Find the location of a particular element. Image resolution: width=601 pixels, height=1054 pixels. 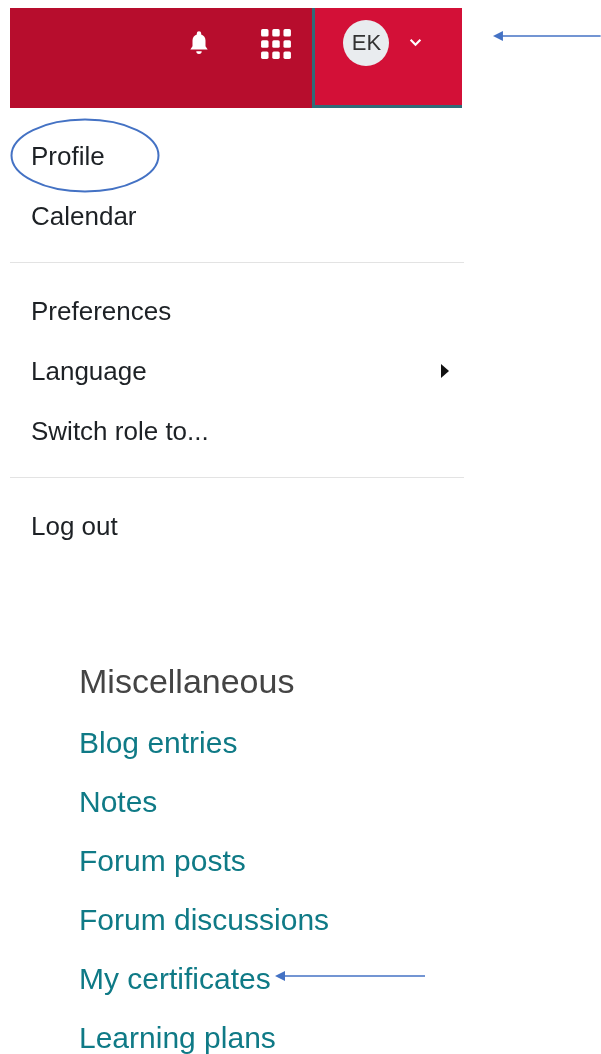

link: Notes is located at coordinates (118, 802).